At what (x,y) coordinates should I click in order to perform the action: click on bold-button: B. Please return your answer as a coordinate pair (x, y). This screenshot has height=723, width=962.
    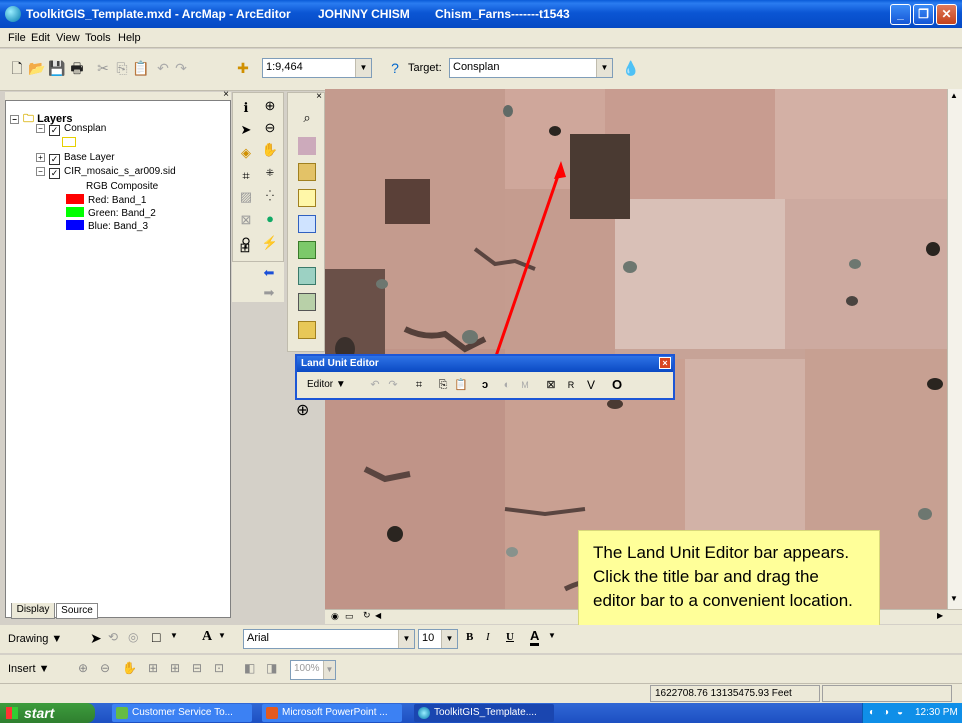
    Looking at the image, I should click on (469, 637).